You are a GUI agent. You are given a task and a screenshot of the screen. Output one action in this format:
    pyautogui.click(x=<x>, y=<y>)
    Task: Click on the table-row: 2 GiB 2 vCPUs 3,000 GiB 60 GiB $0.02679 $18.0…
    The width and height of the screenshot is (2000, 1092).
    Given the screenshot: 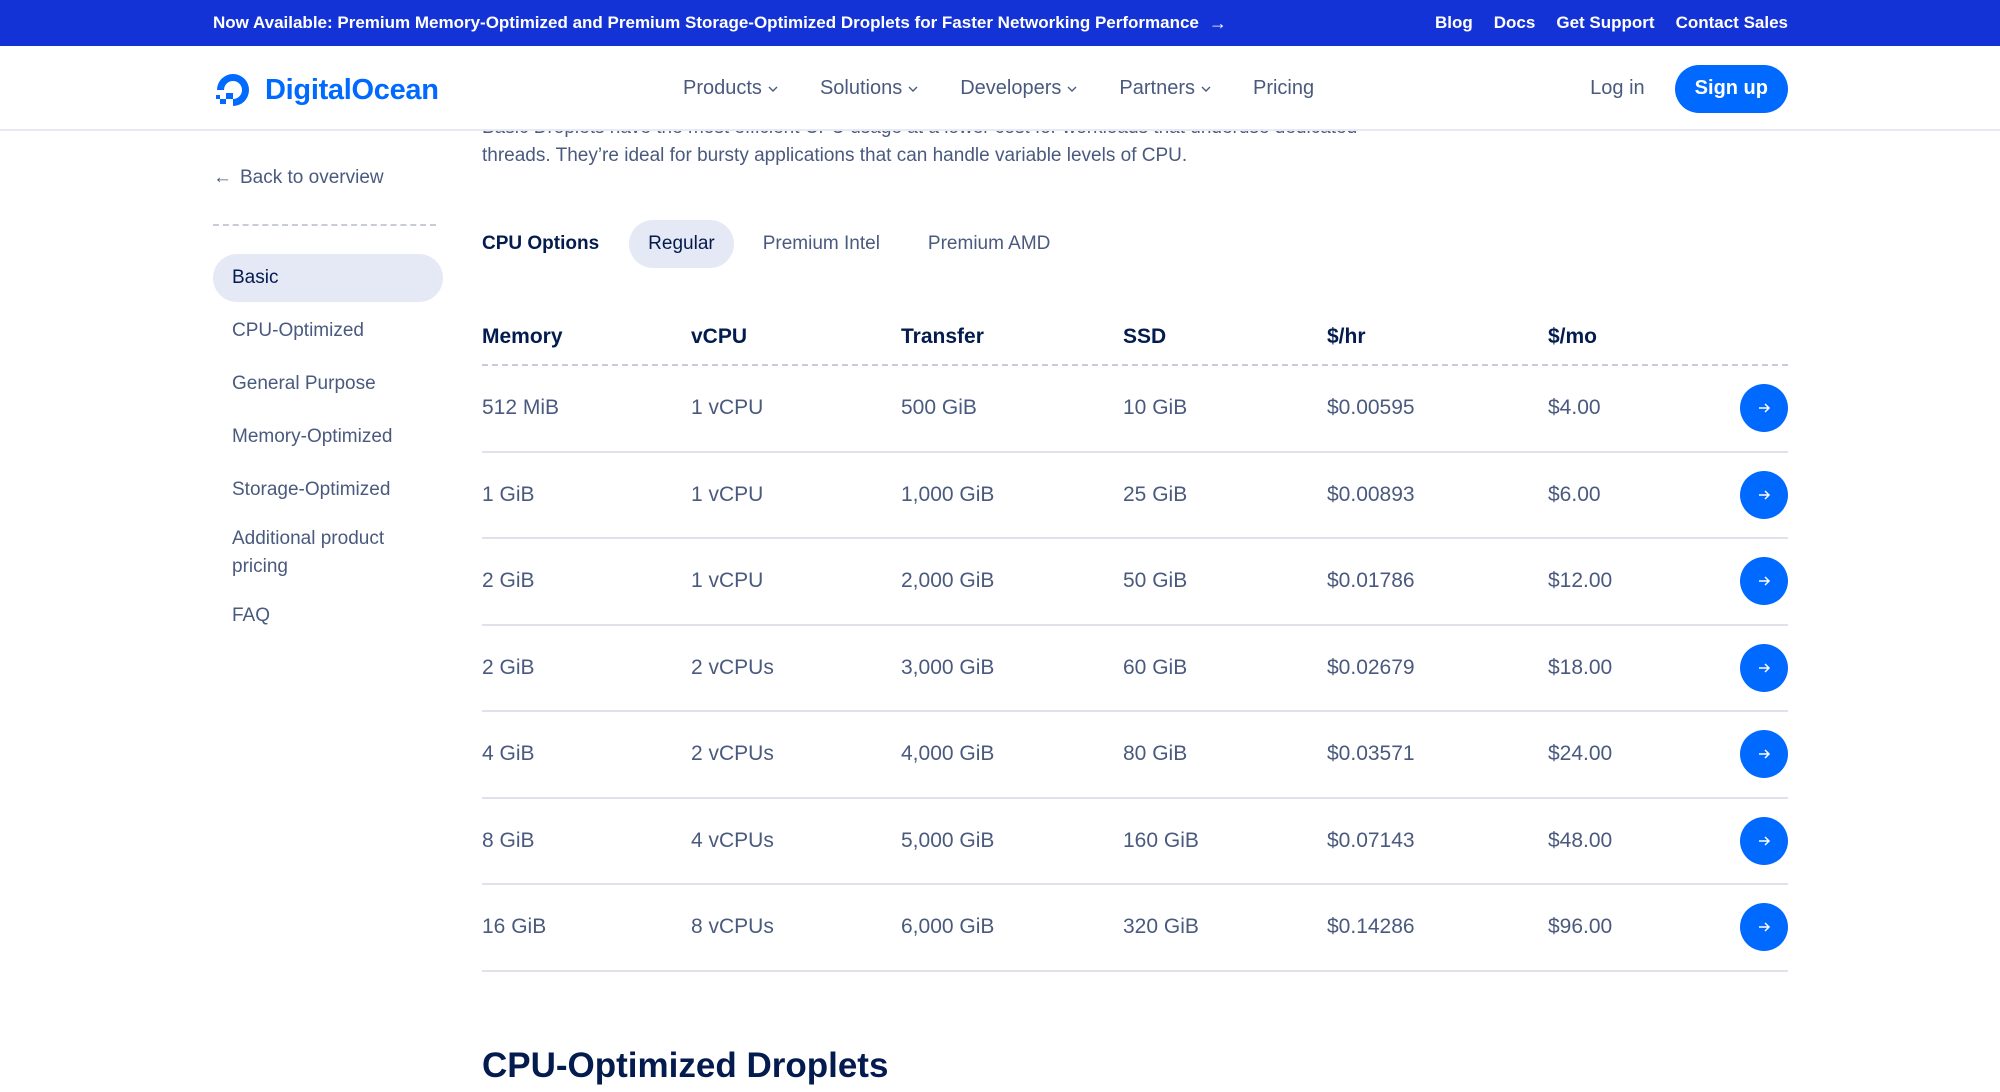 What is the action you would take?
    pyautogui.click(x=1135, y=669)
    